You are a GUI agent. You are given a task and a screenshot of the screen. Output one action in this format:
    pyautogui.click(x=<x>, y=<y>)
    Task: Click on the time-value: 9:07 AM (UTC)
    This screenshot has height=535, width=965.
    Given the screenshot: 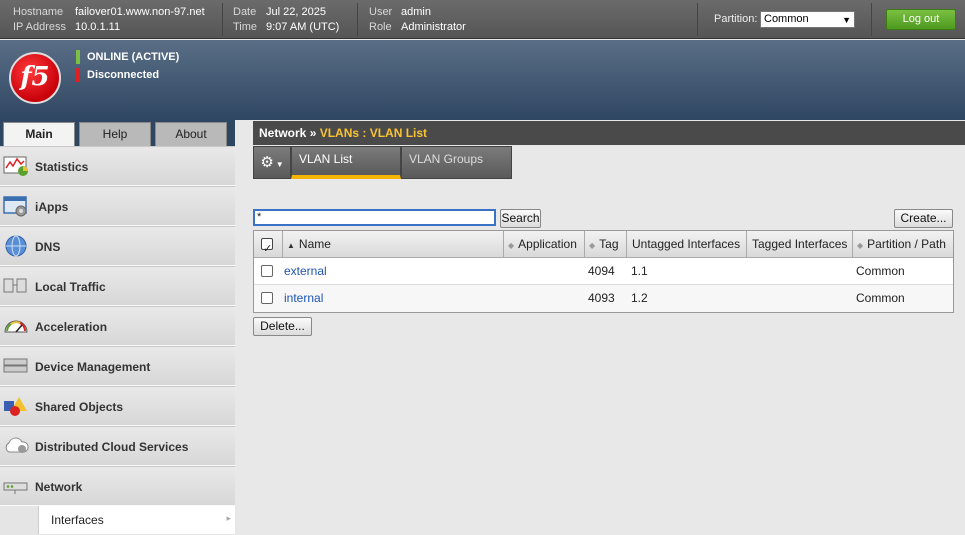 What is the action you would take?
    pyautogui.click(x=303, y=27)
    